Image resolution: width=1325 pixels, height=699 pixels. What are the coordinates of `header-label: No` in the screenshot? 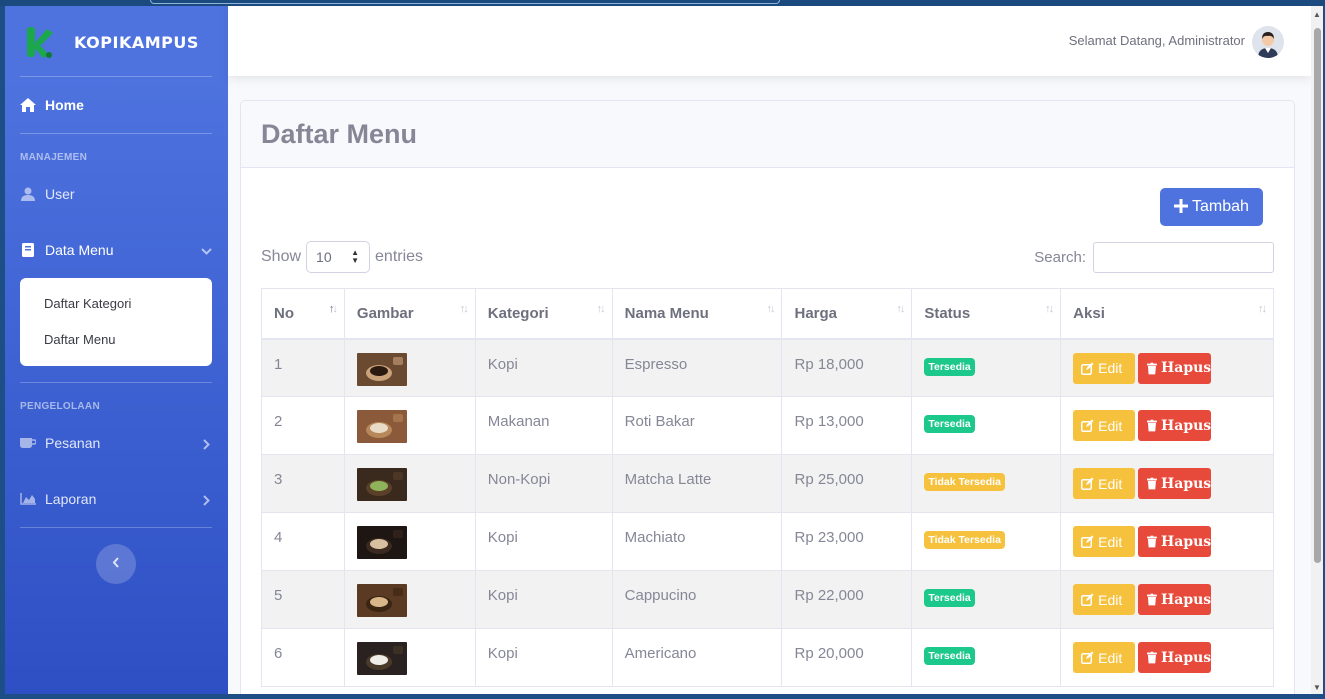 It's located at (284, 313).